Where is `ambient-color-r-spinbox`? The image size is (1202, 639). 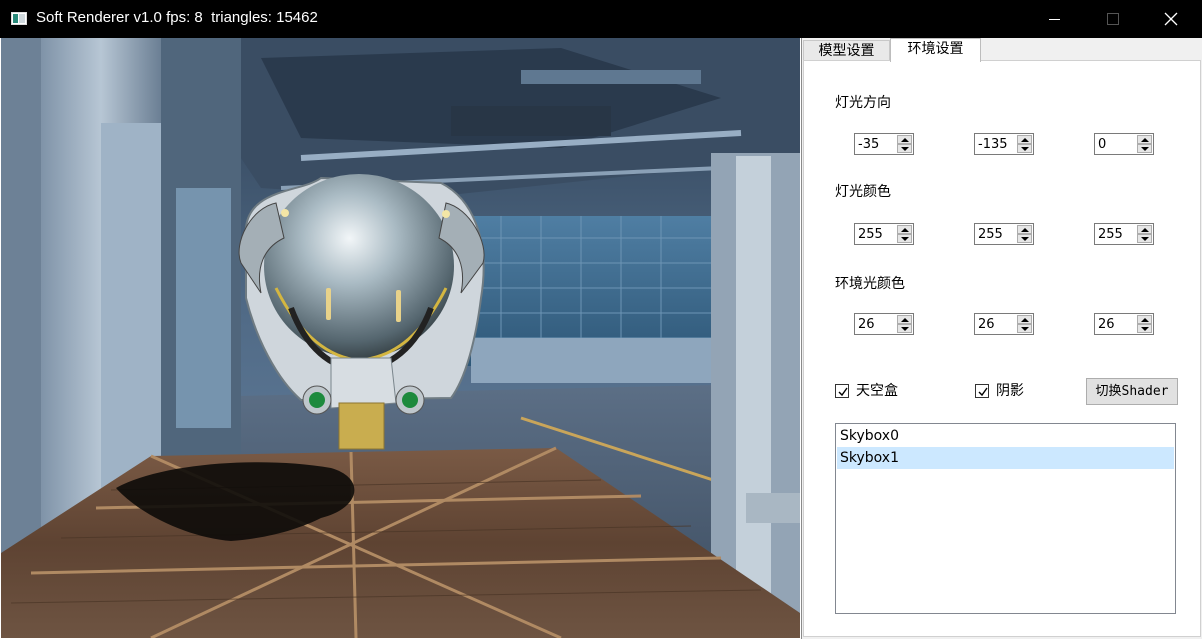
ambient-color-r-spinbox is located at coordinates (884, 324).